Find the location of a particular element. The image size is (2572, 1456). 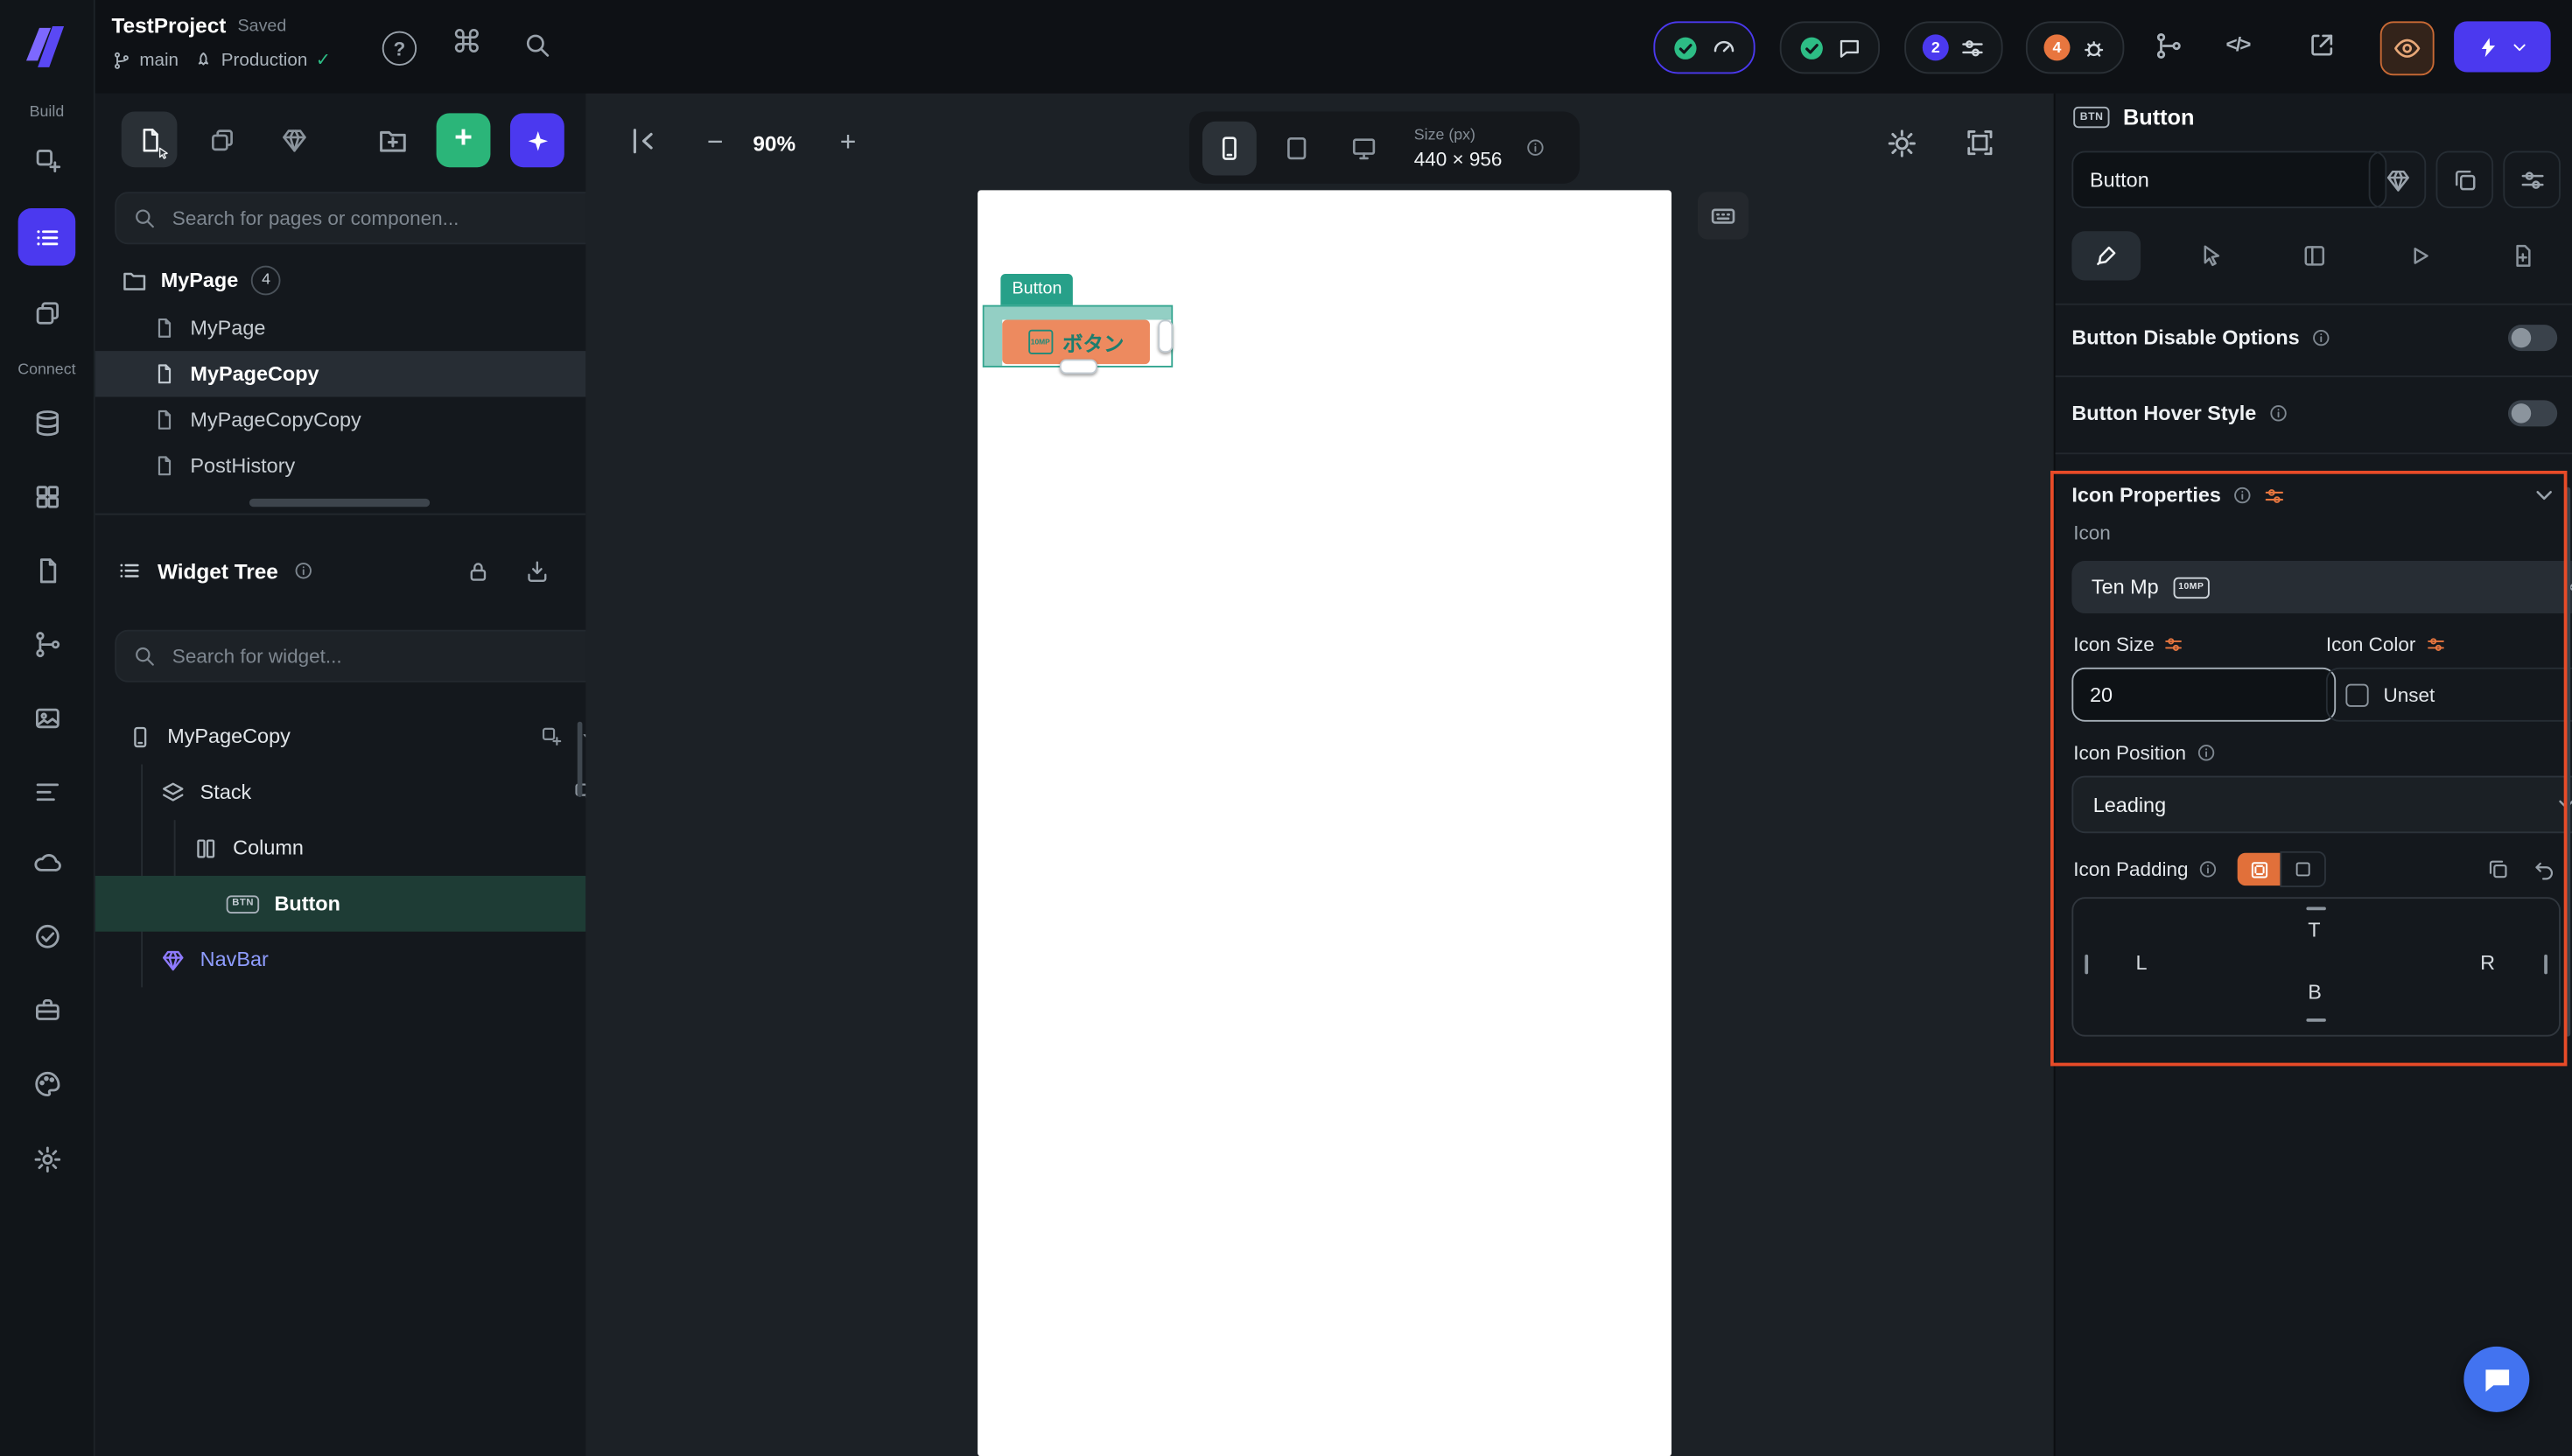

rail-theme-button is located at coordinates (47, 1083).